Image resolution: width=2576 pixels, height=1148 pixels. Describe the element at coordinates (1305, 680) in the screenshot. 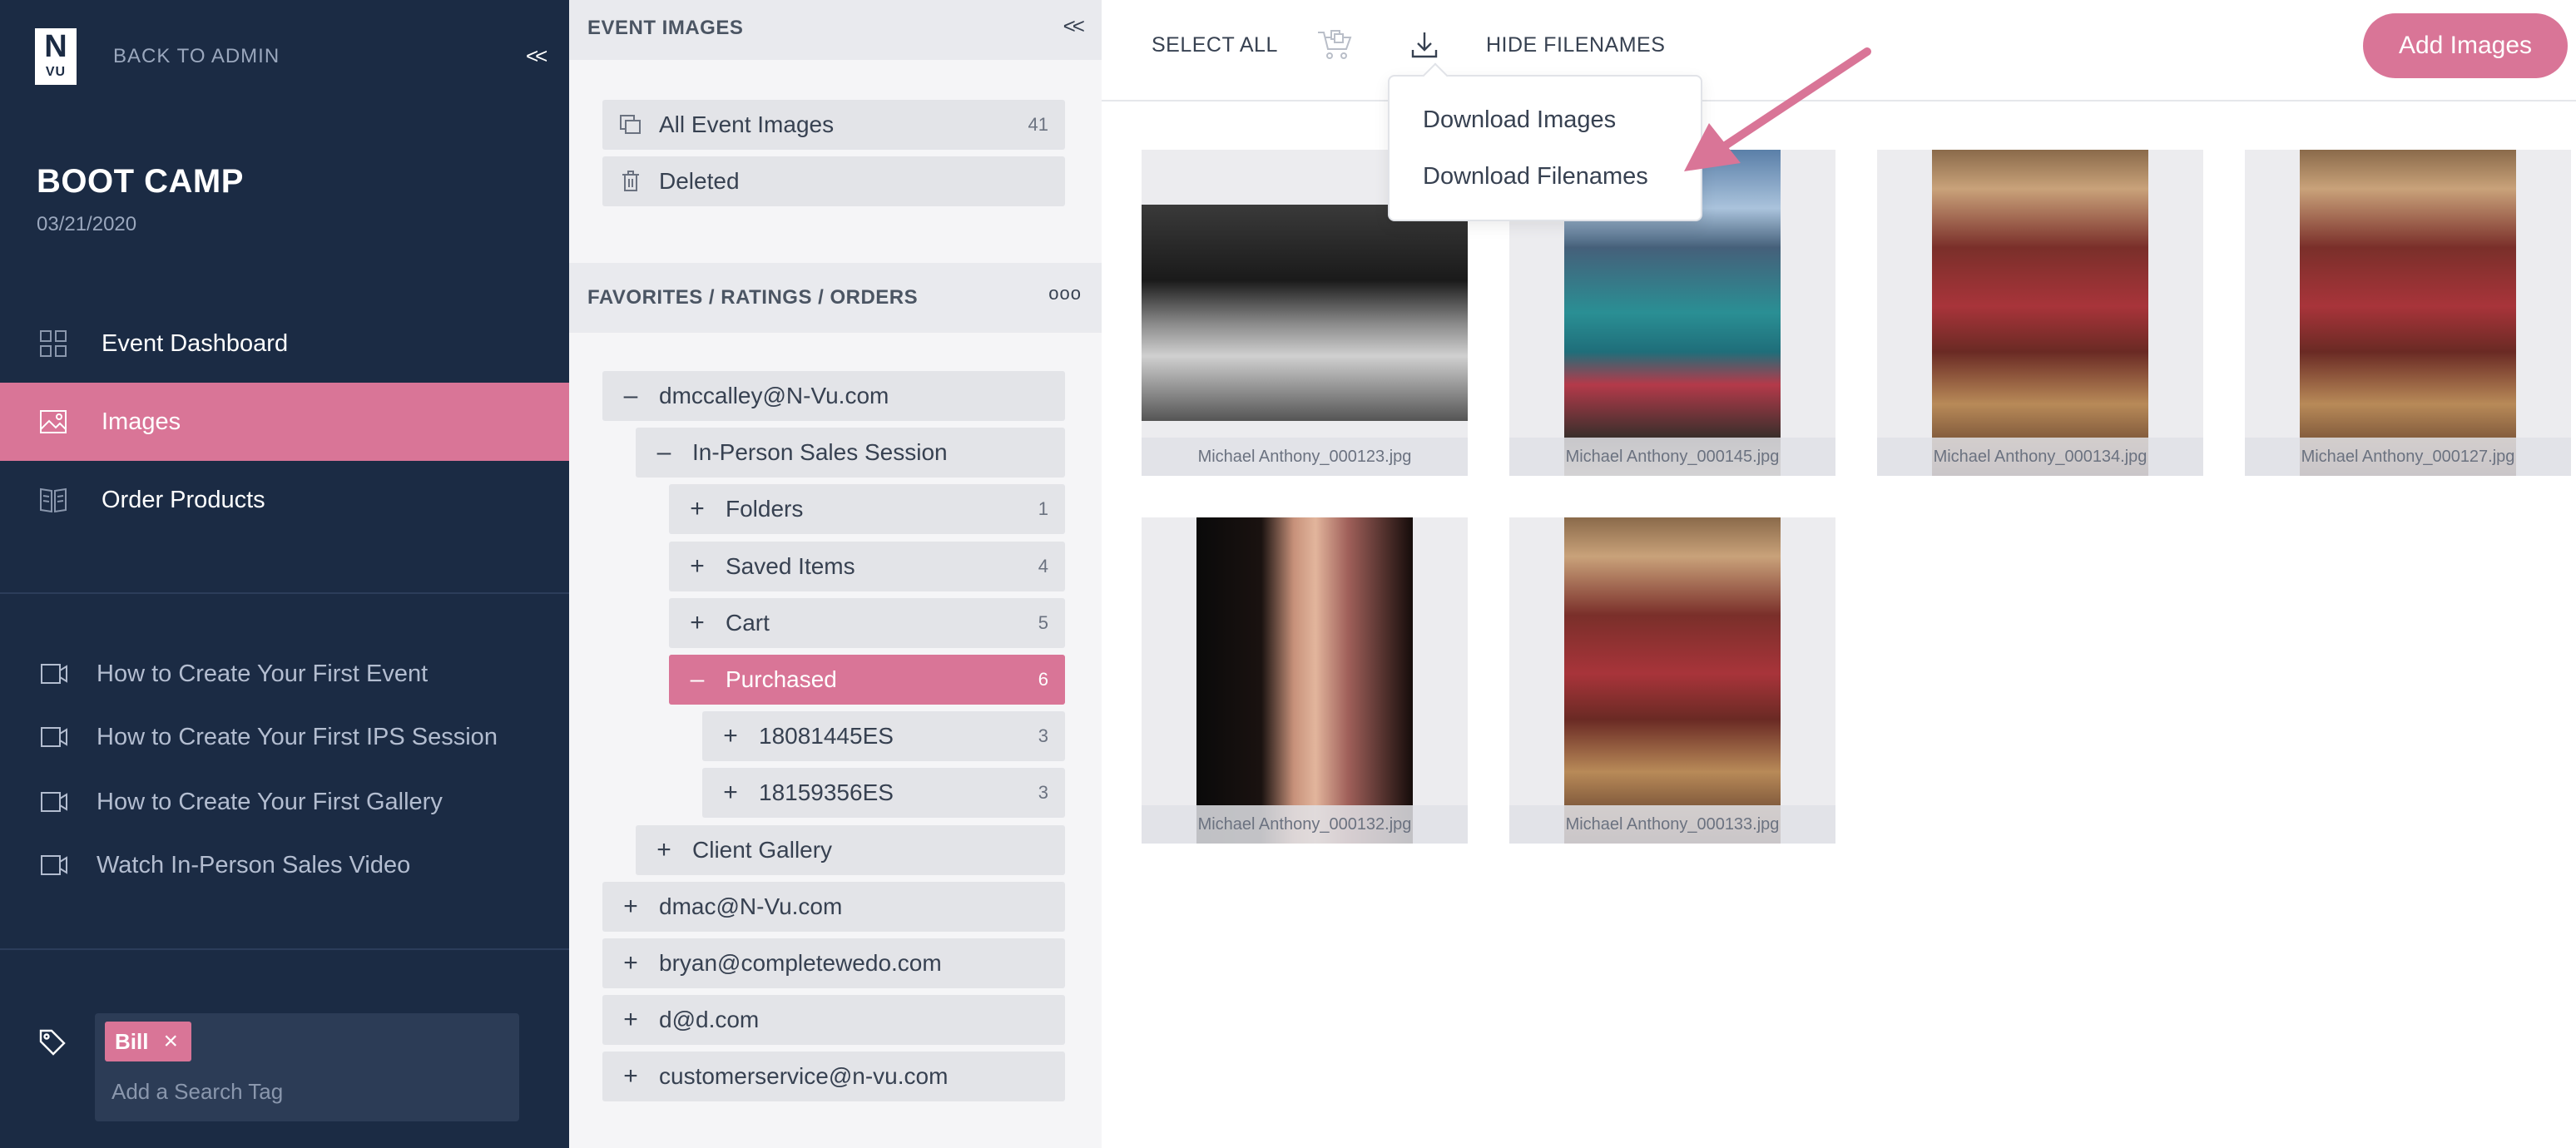

I see `image-thumbnail: Michael Anthony_000132.jpg` at that location.